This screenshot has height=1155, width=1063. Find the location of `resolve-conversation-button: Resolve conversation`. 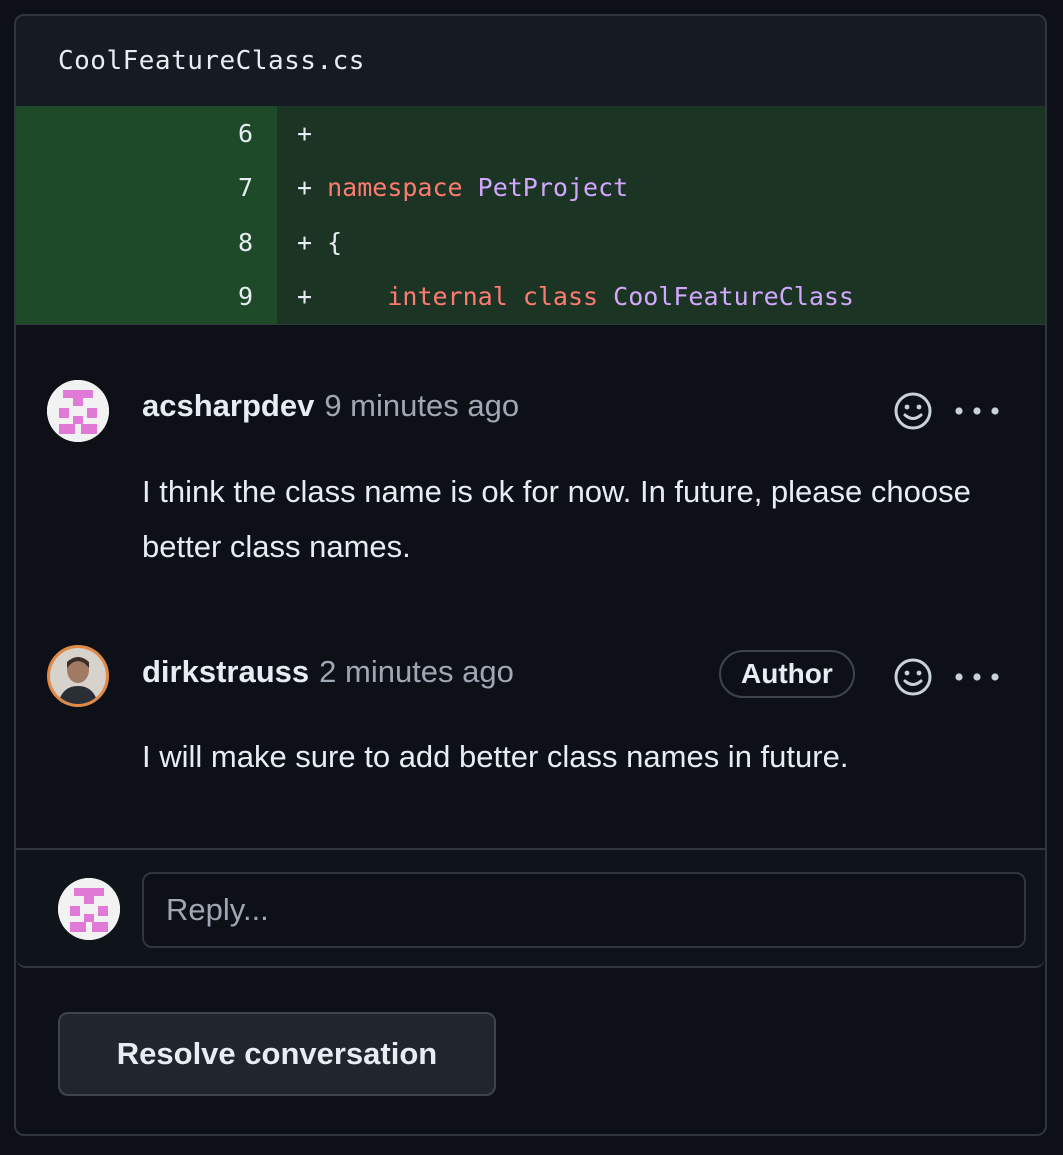

resolve-conversation-button: Resolve conversation is located at coordinates (277, 1054).